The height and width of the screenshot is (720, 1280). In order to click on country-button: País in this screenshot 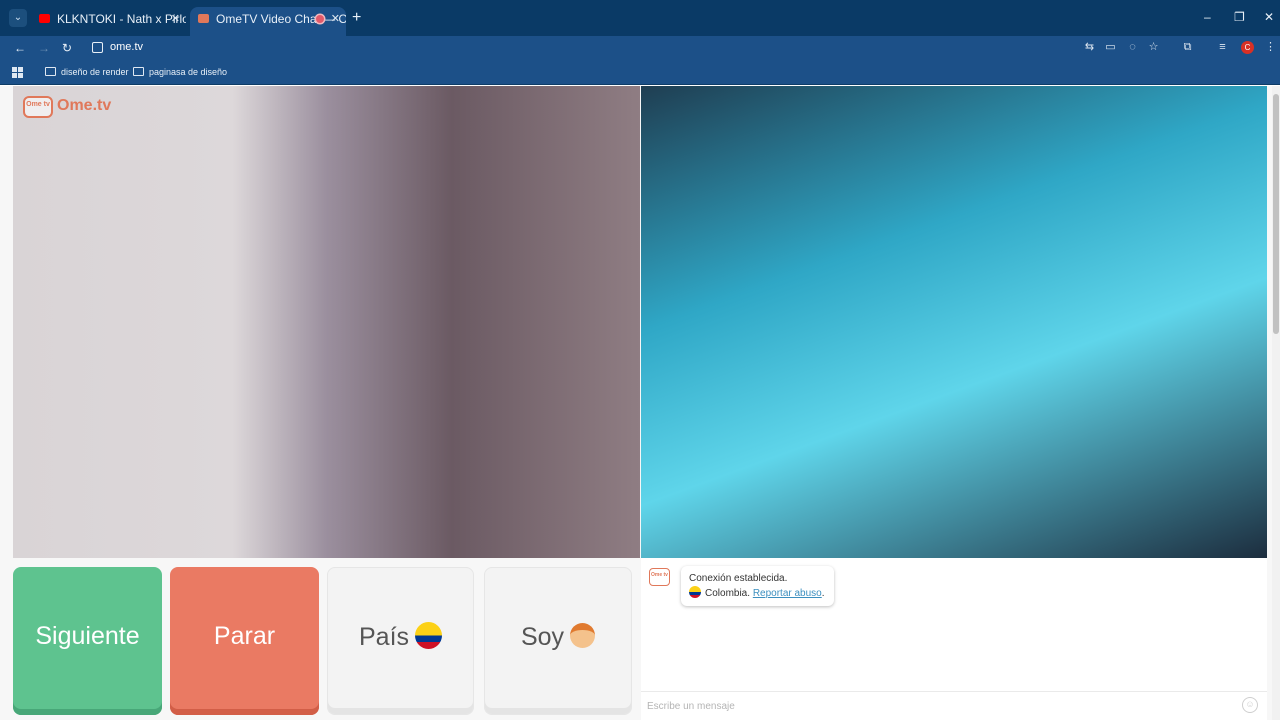, I will do `click(400, 641)`.